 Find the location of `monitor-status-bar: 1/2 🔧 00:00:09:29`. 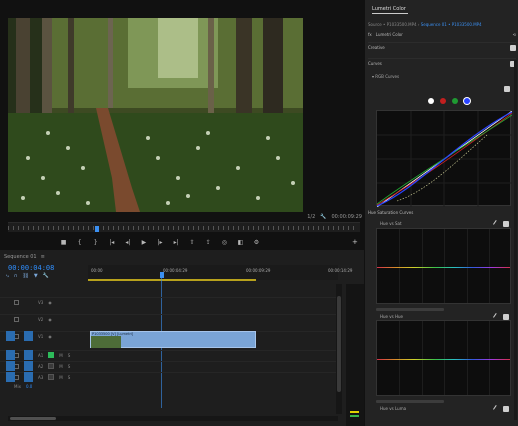

monitor-status-bar: 1/2 🔧 00:00:09:29 is located at coordinates (321, 216).